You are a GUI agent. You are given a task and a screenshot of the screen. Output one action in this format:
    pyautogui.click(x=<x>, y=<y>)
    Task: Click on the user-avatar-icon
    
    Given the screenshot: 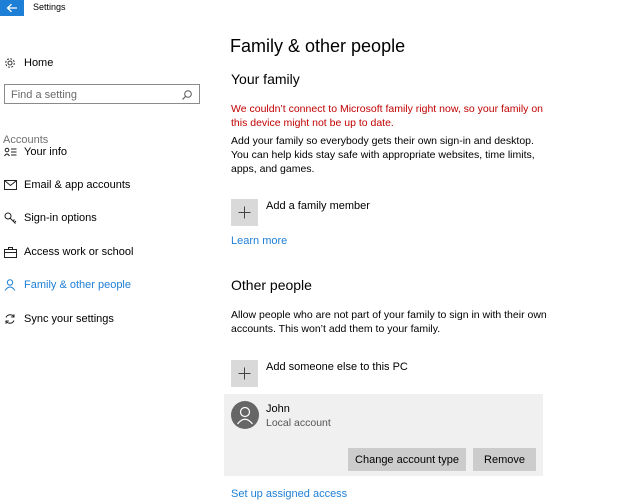 What is the action you would take?
    pyautogui.click(x=245, y=415)
    